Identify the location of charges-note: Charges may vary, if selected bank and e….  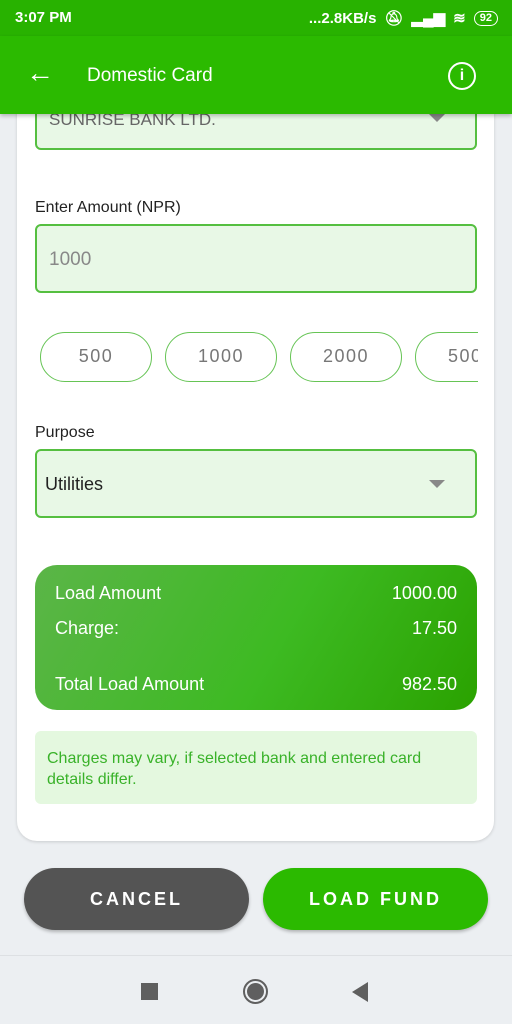
(256, 767).